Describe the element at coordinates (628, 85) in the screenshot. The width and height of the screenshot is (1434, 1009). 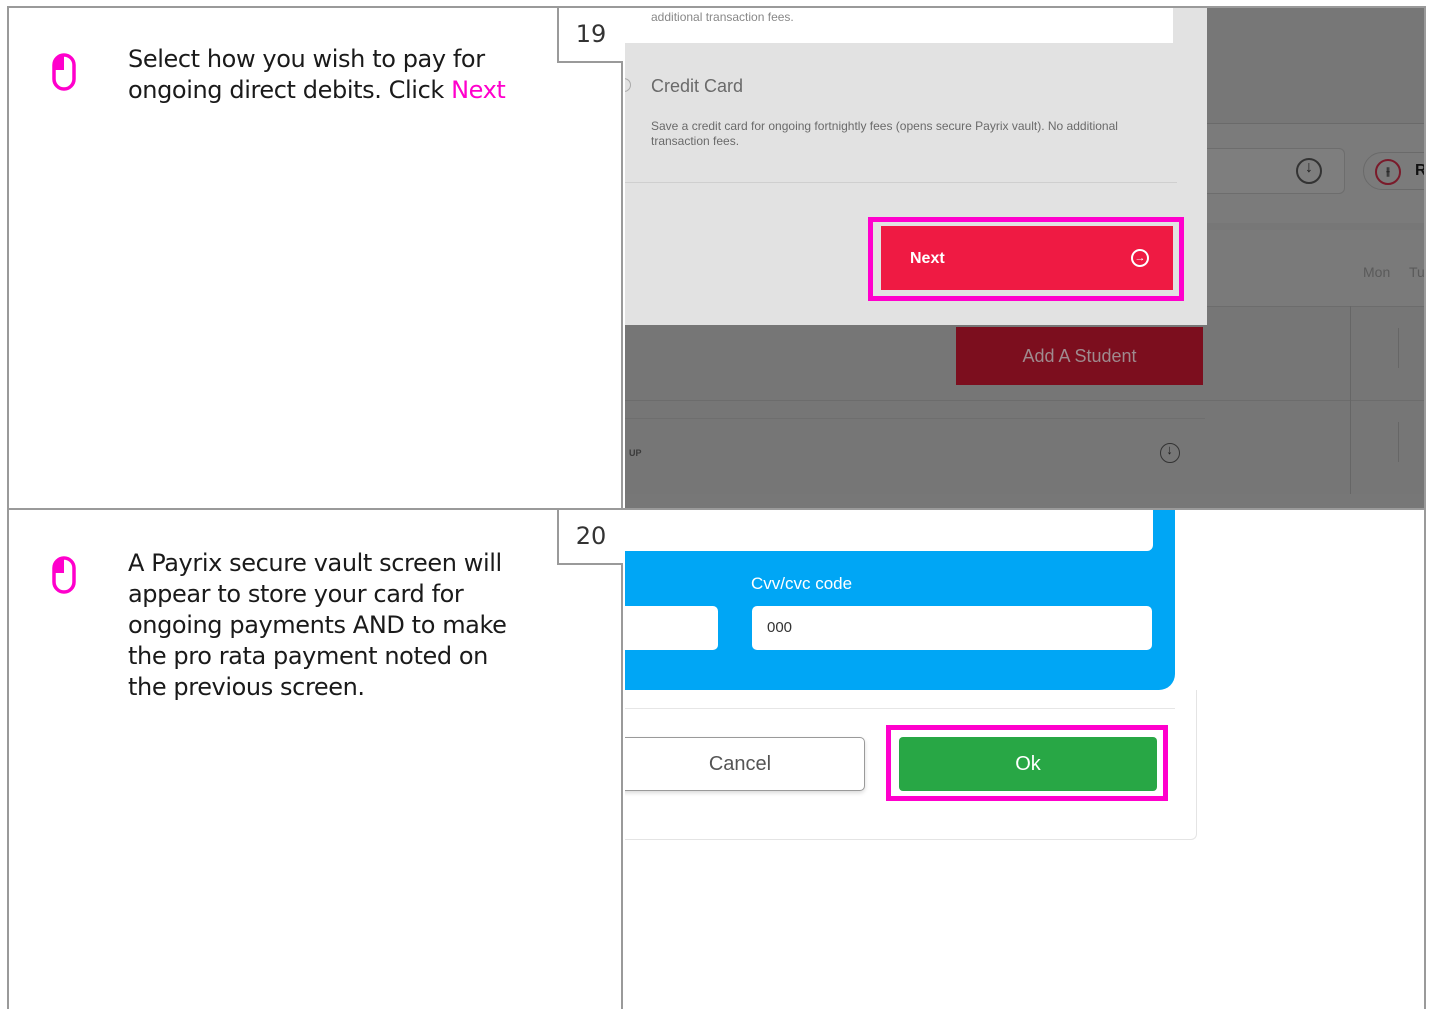
I see `radio-button` at that location.